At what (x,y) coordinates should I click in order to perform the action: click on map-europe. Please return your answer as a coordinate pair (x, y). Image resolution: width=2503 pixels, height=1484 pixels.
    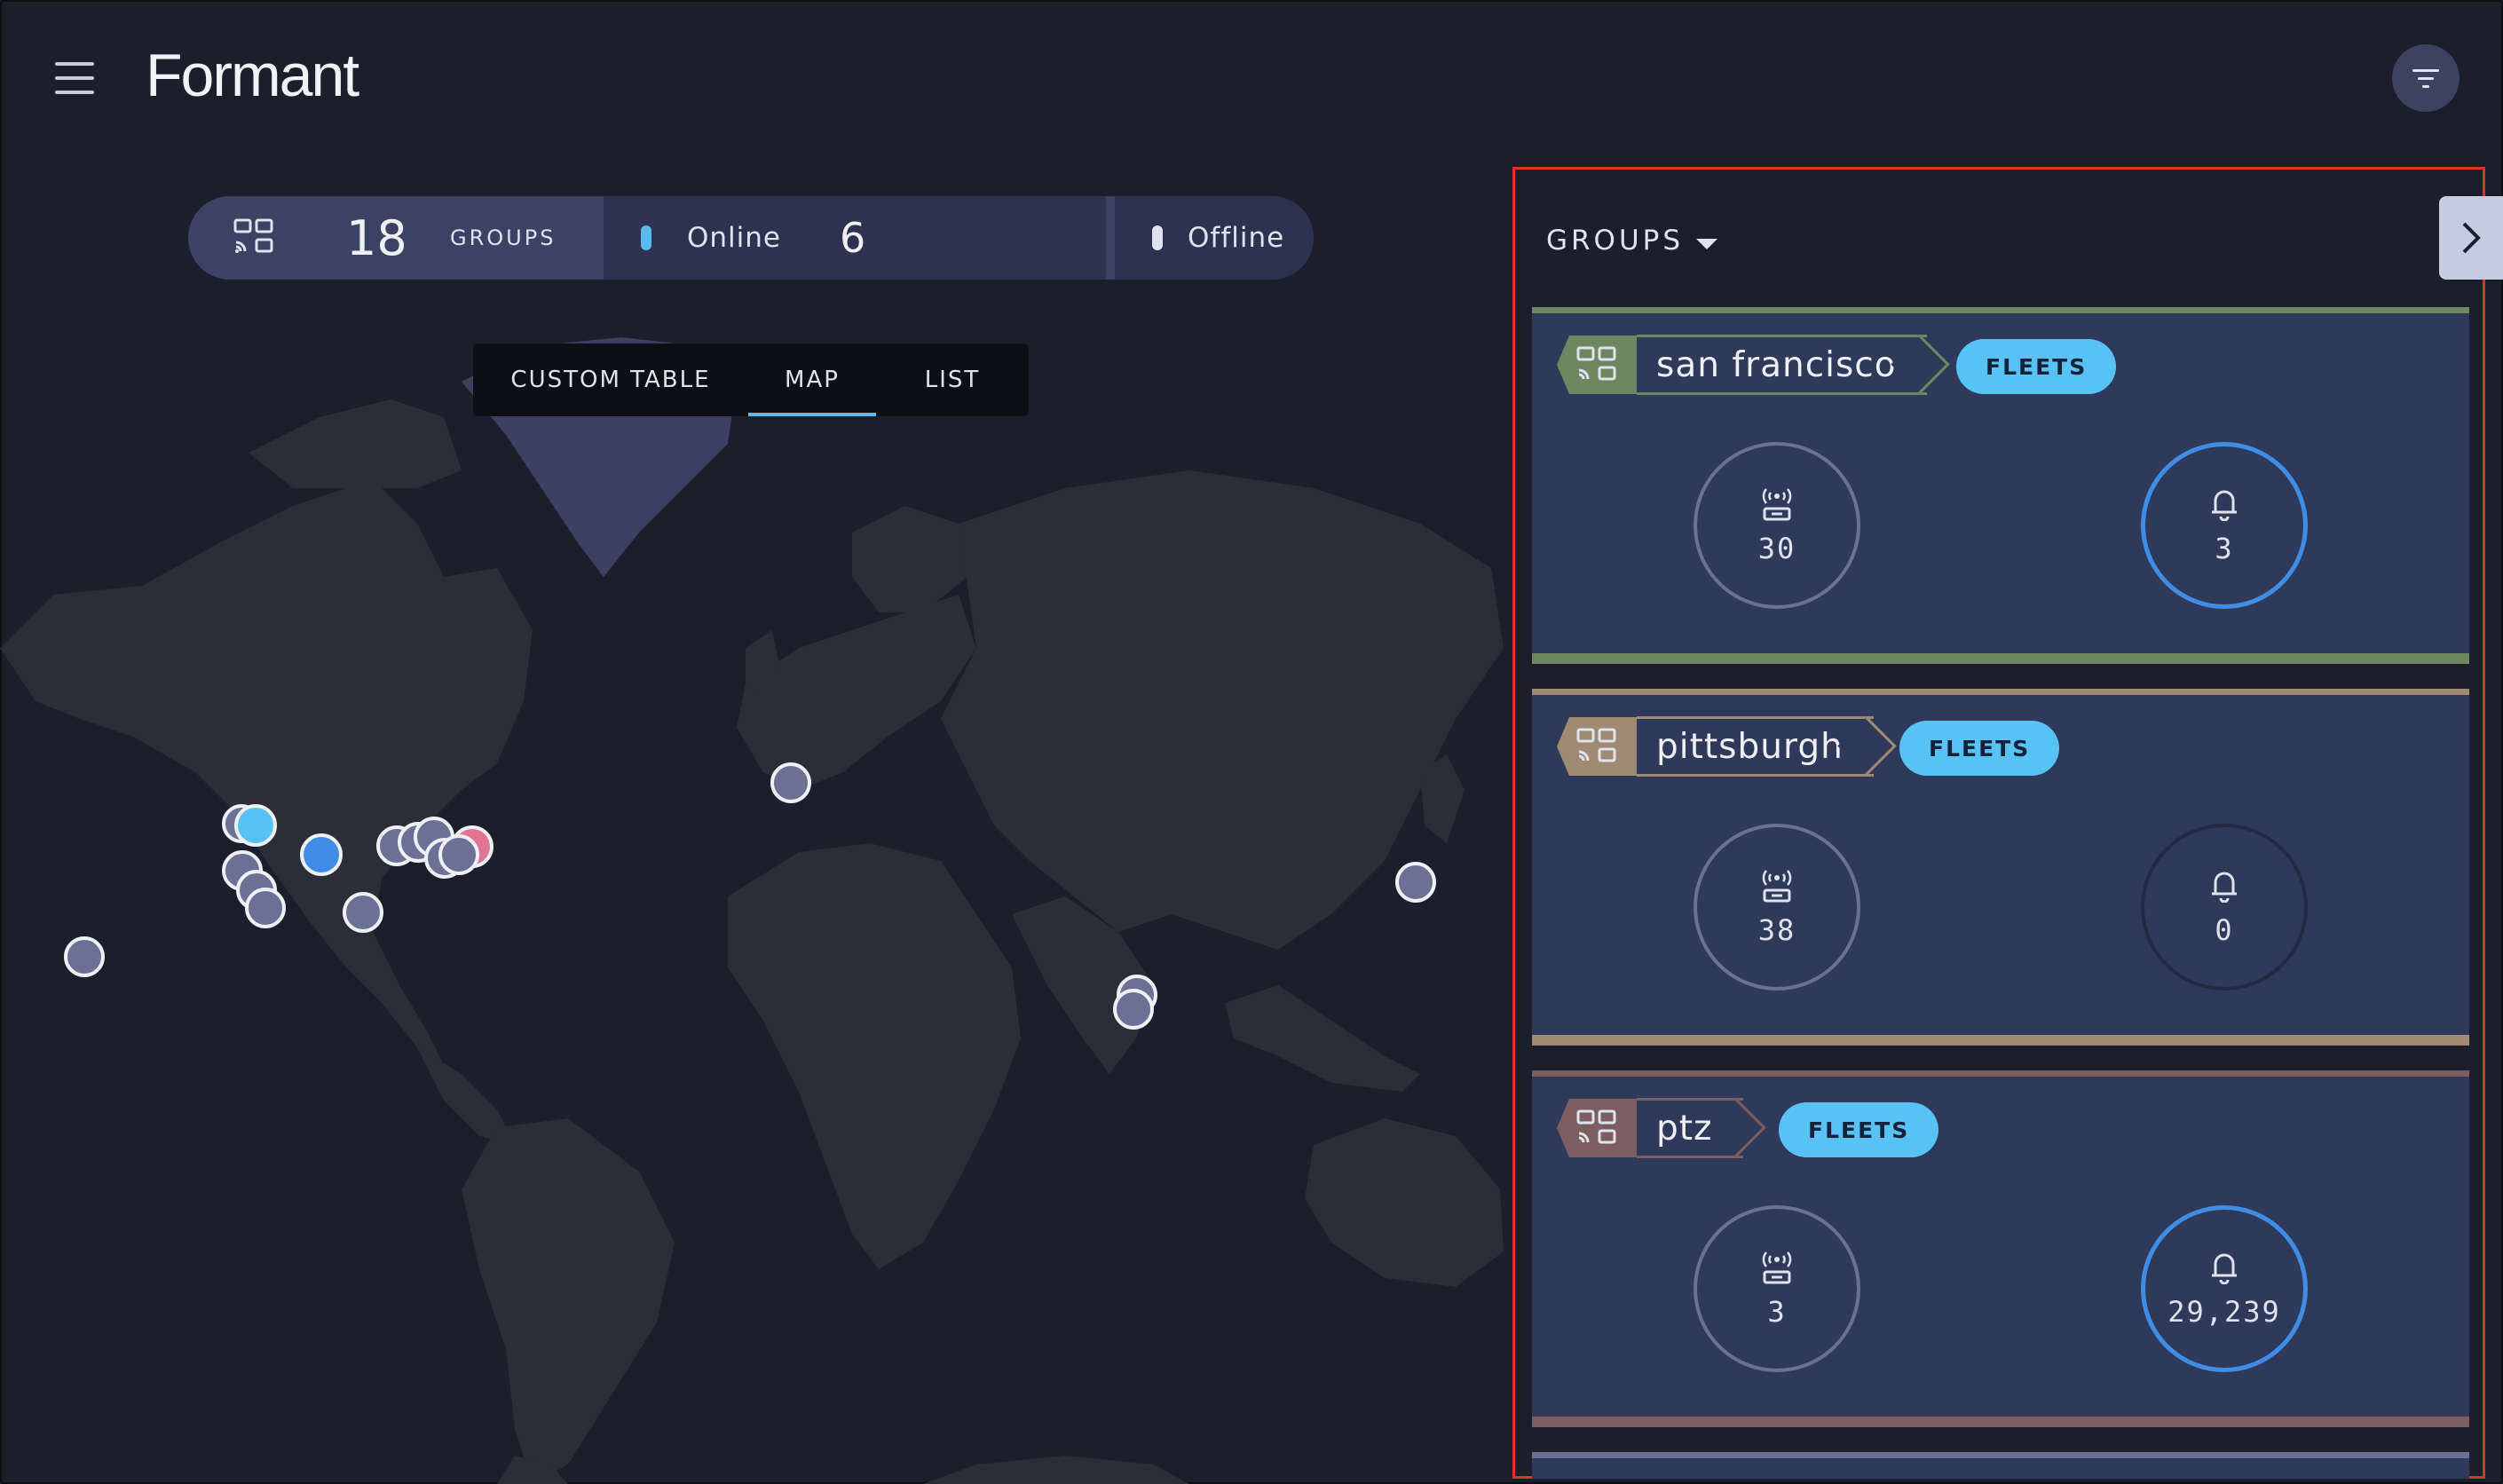
    Looking at the image, I should click on (857, 692).